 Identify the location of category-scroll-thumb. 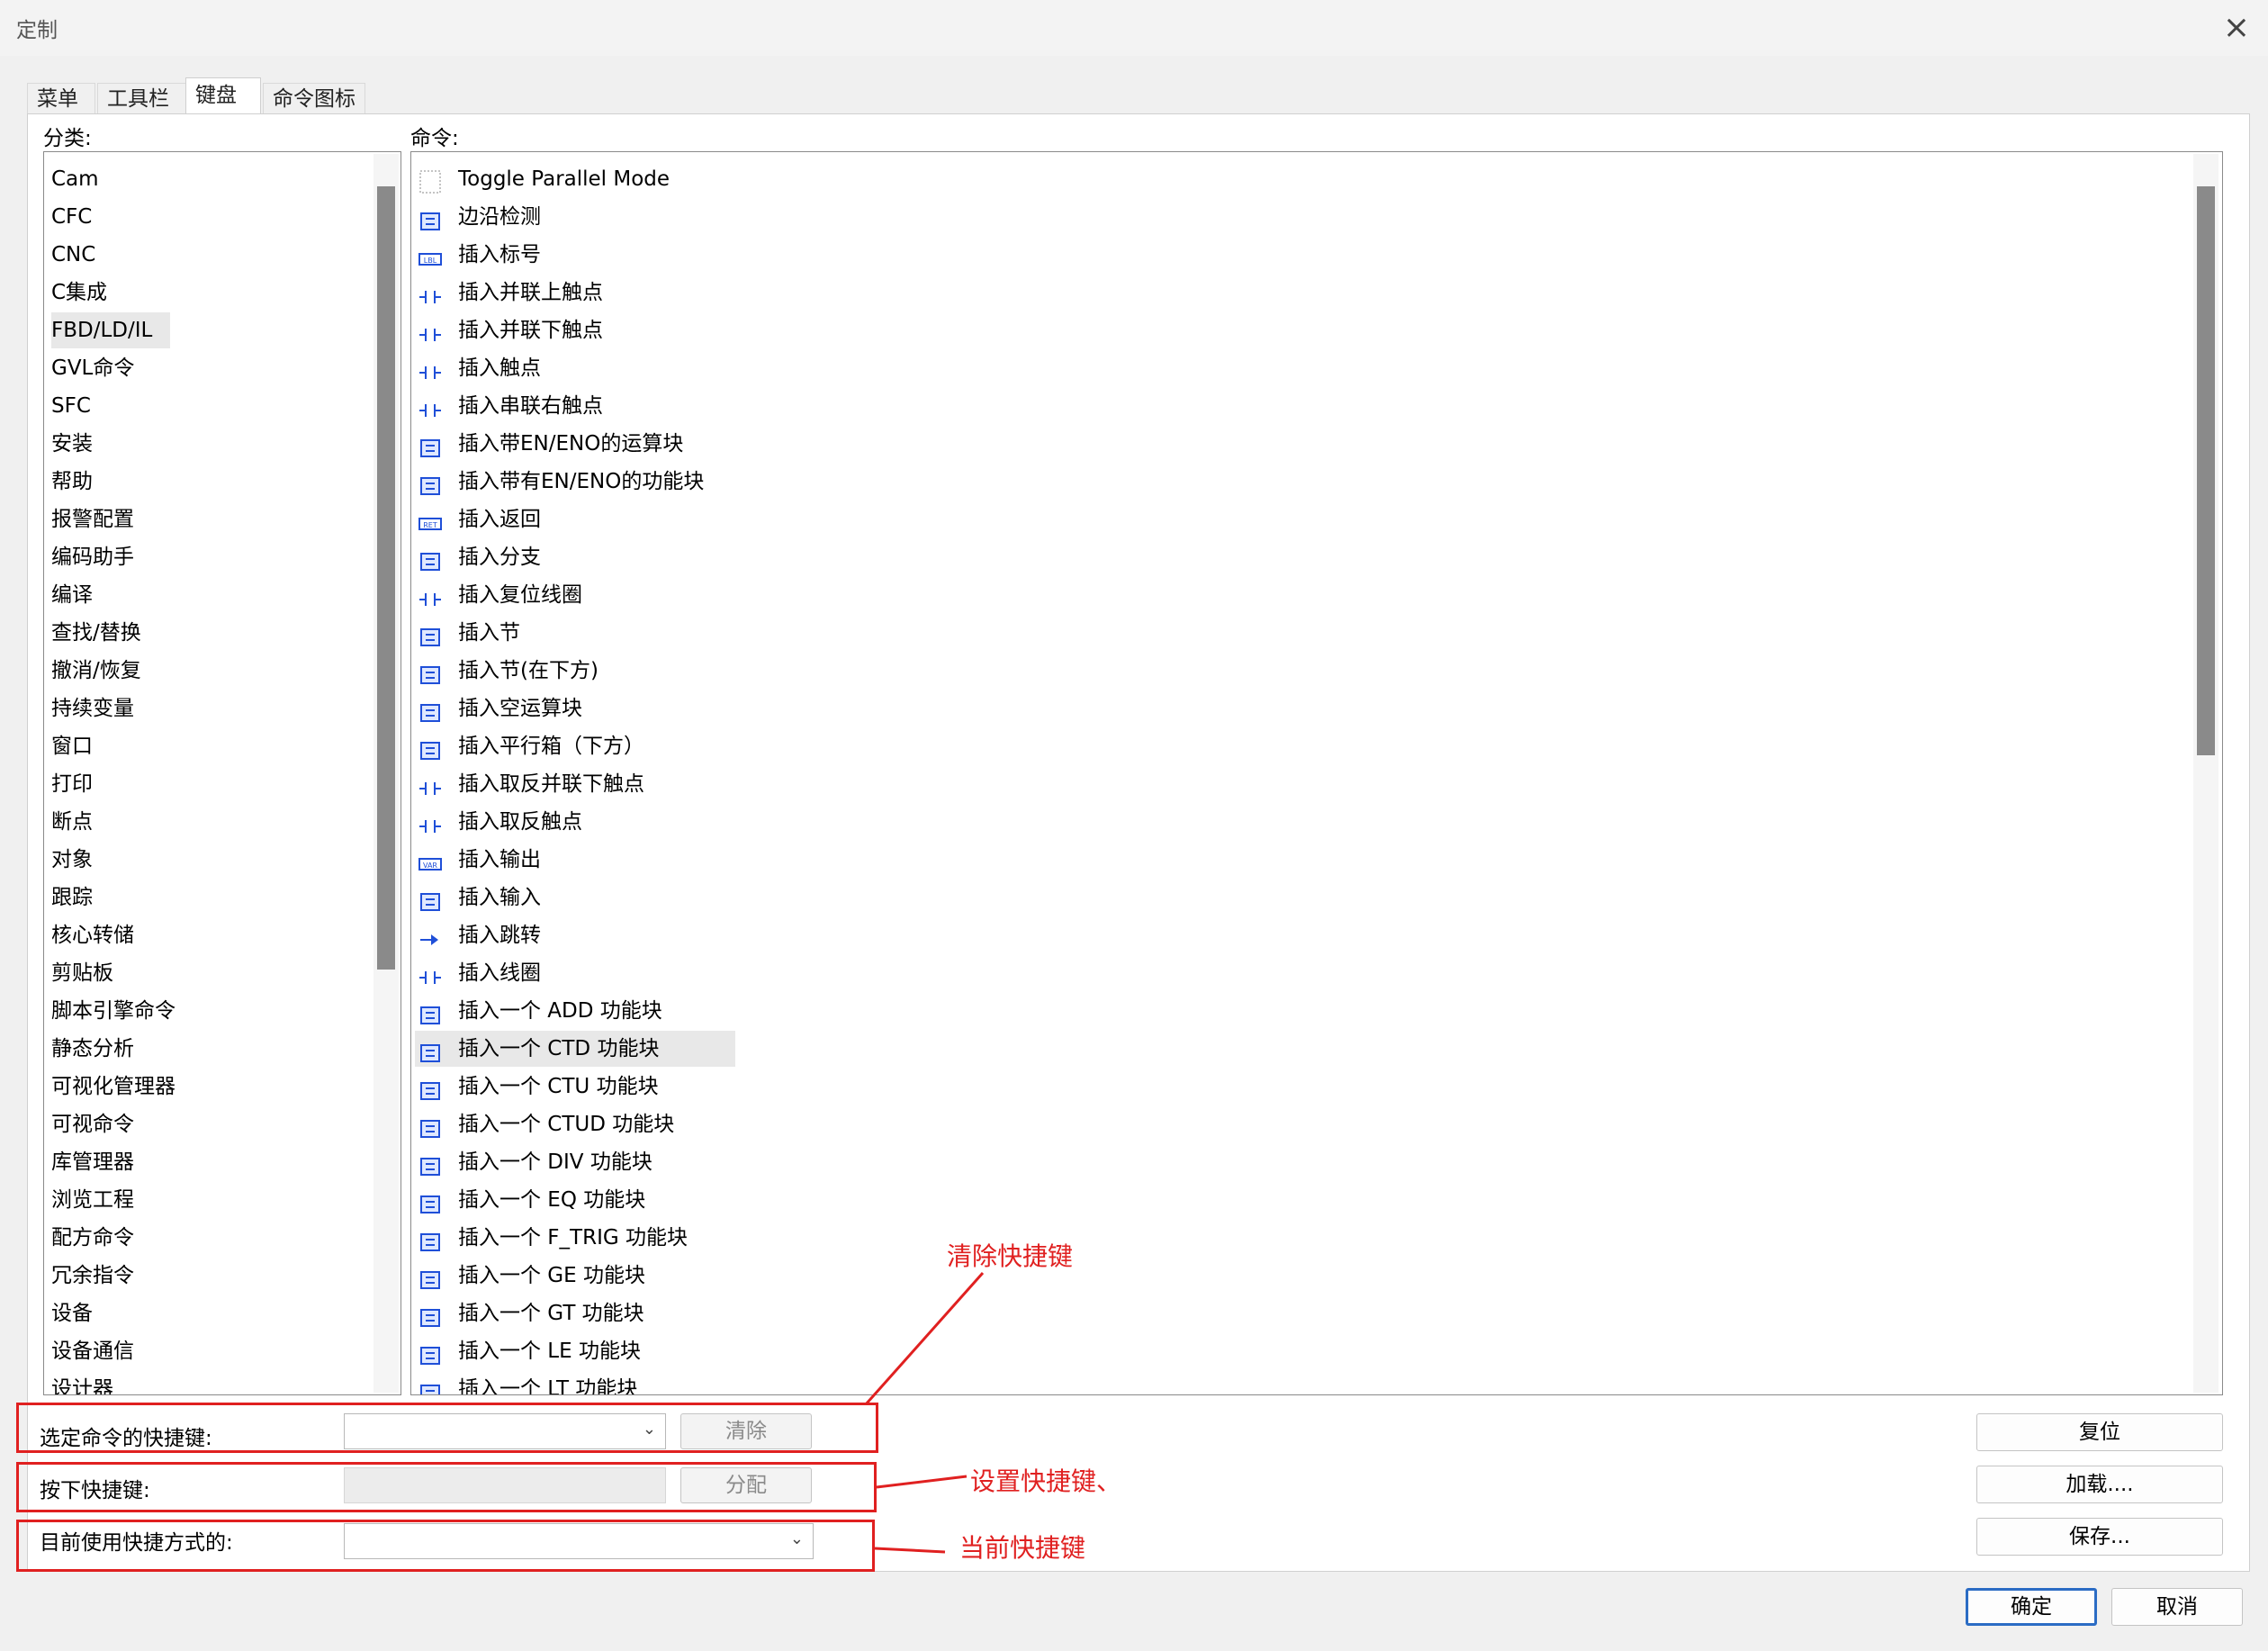
(386, 578).